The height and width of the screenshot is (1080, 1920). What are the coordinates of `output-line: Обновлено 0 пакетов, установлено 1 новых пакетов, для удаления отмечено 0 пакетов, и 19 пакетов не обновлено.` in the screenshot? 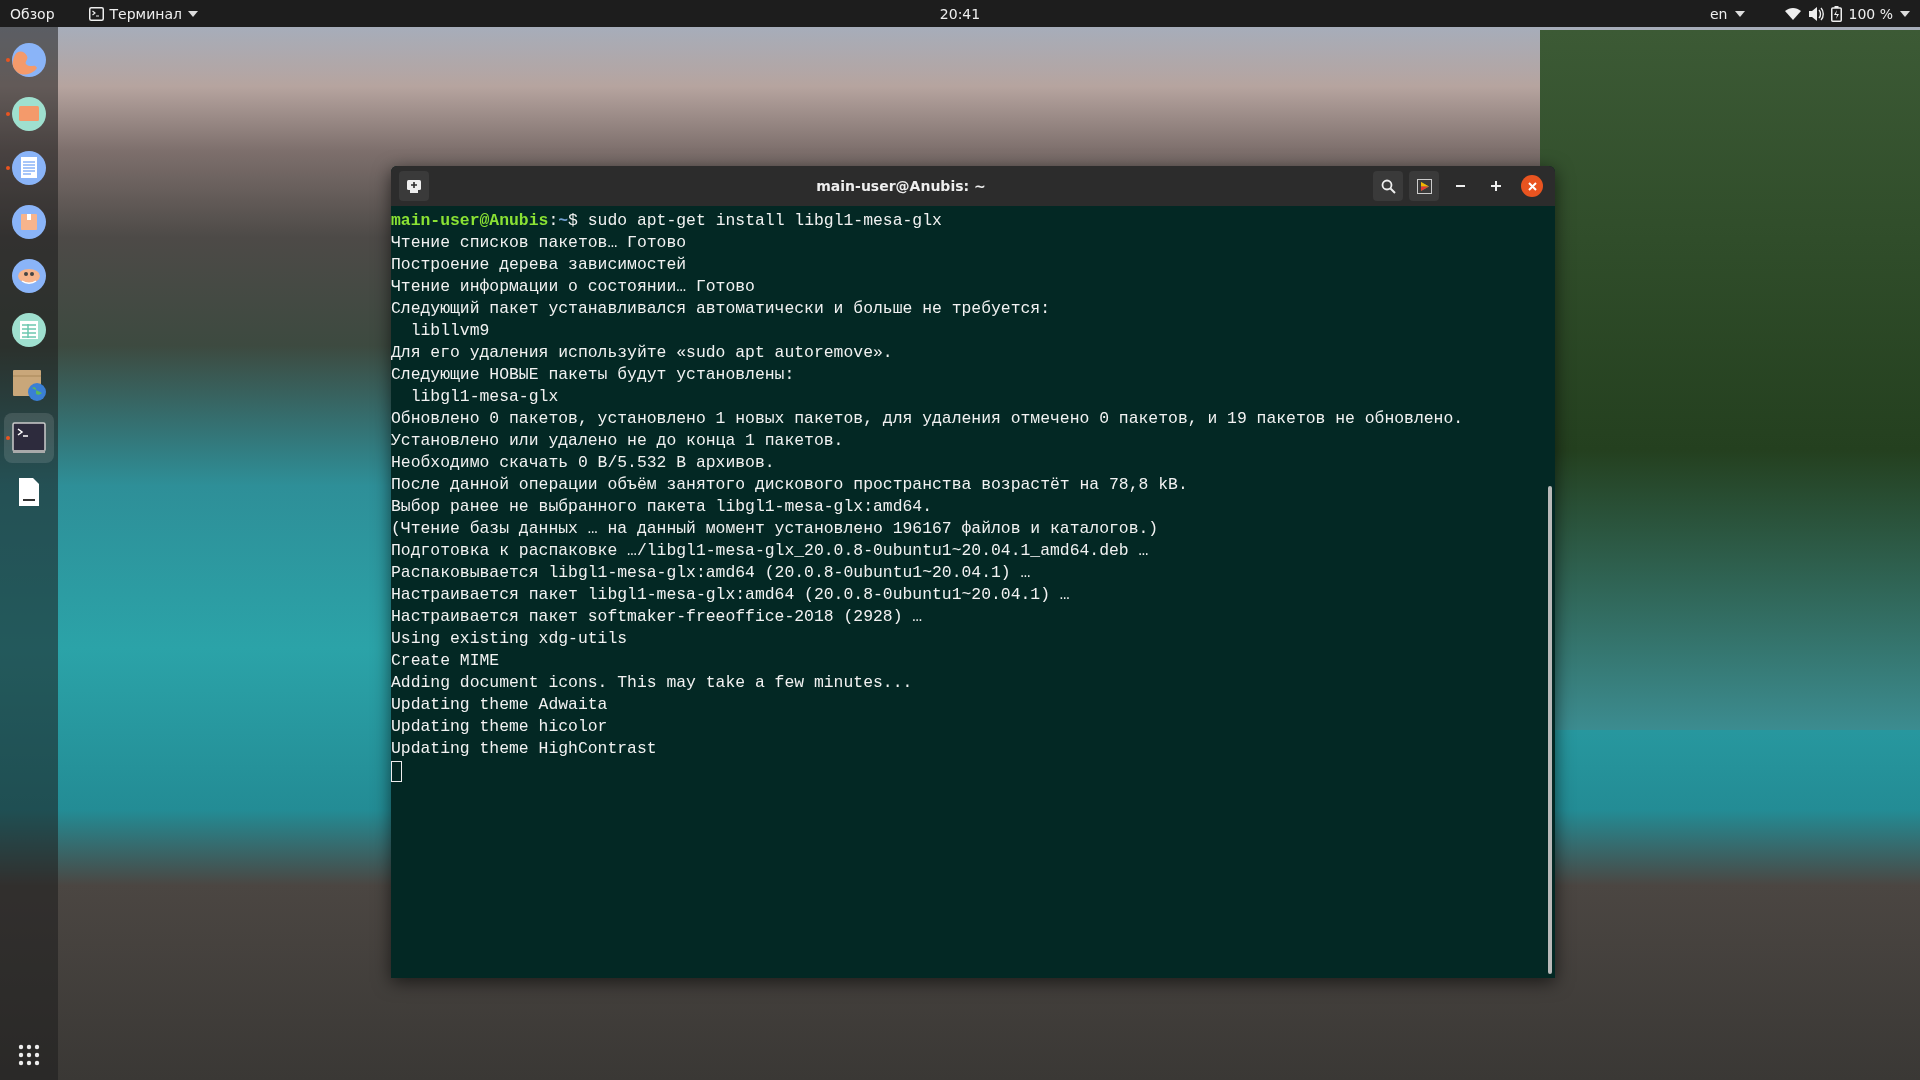 It's located at (928, 419).